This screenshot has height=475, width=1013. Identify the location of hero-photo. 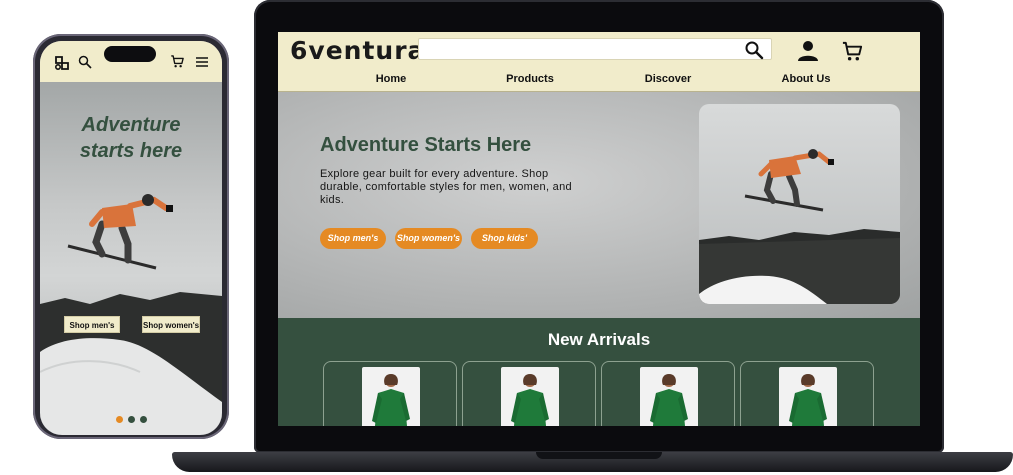
(799, 204).